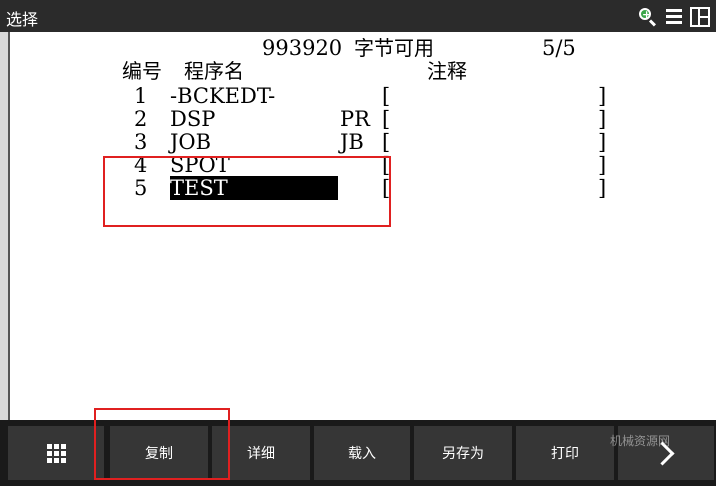 Image resolution: width=716 pixels, height=486 pixels. Describe the element at coordinates (648, 17) in the screenshot. I see `zoom-in-icon: +` at that location.